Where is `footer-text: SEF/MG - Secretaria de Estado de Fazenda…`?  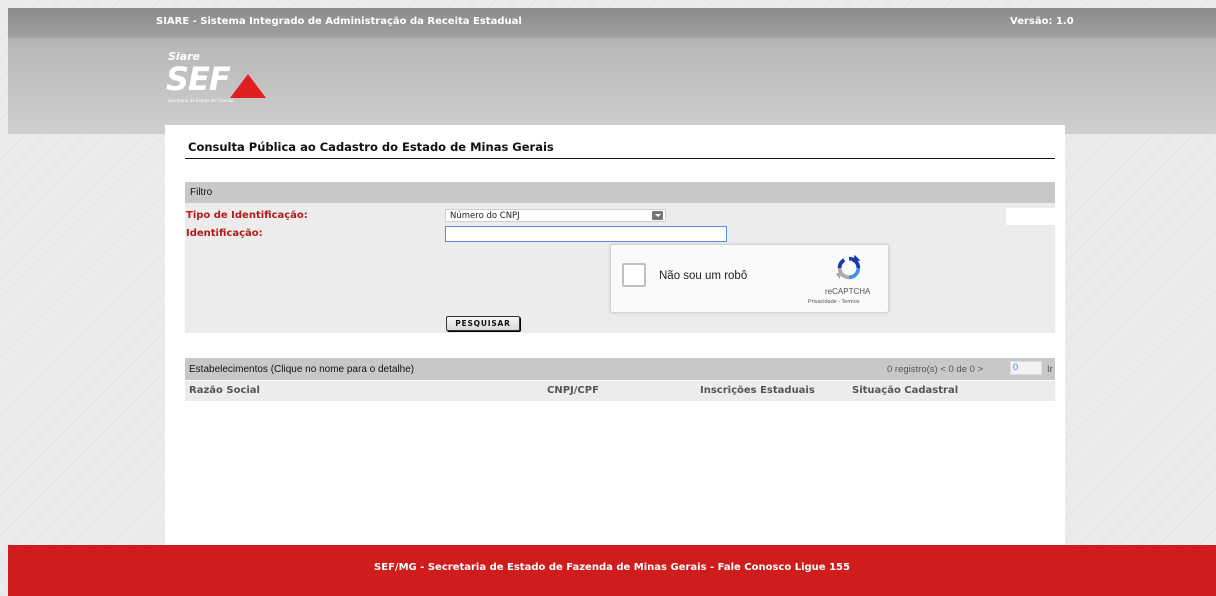
footer-text: SEF/MG - Secretaria de Estado de Fazenda… is located at coordinates (612, 567).